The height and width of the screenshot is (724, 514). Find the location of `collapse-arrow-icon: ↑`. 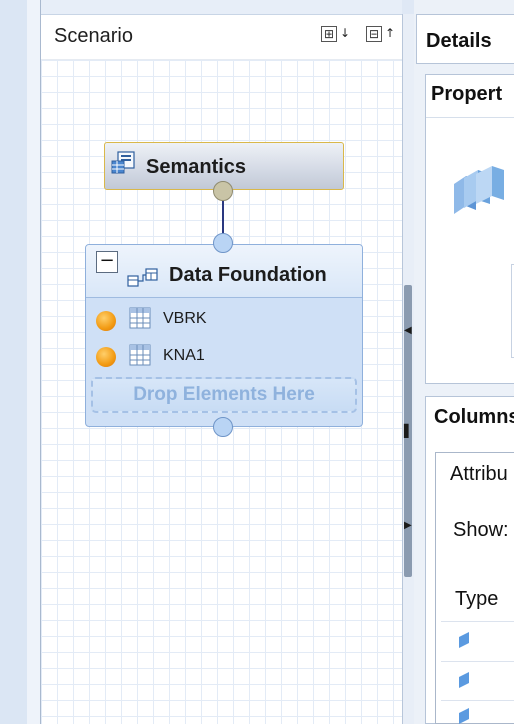

collapse-arrow-icon: ↑ is located at coordinates (390, 33).